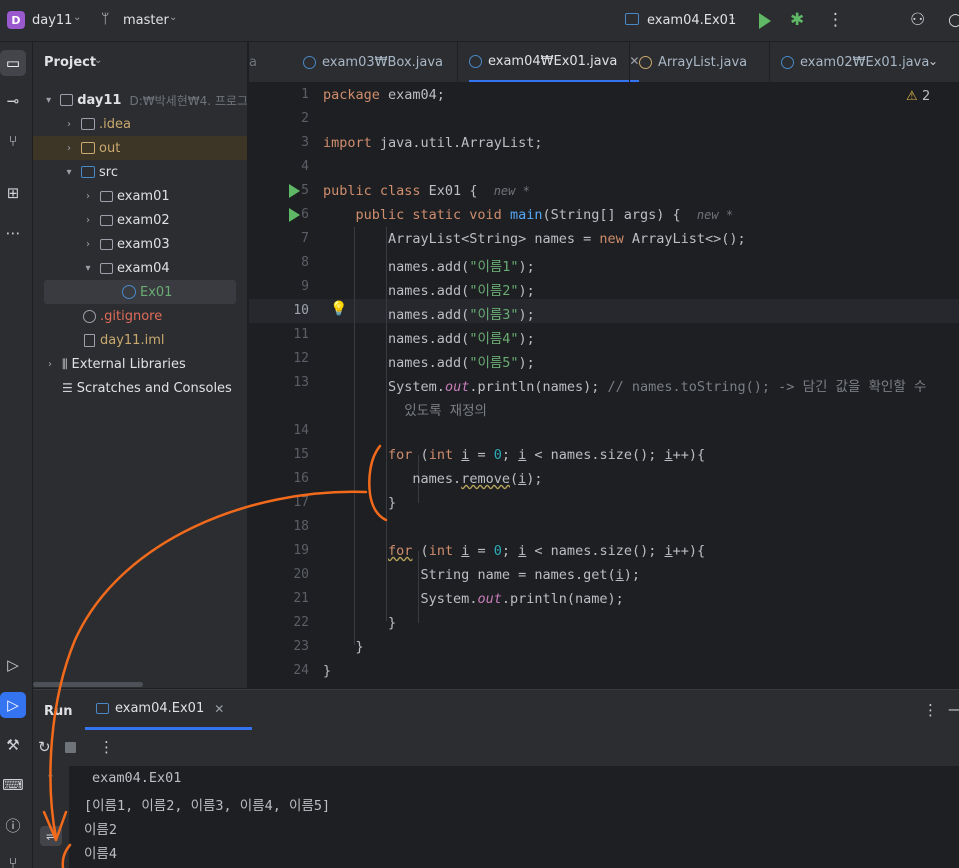  I want to click on scroll-up-icon: ↑, so click(50, 779).